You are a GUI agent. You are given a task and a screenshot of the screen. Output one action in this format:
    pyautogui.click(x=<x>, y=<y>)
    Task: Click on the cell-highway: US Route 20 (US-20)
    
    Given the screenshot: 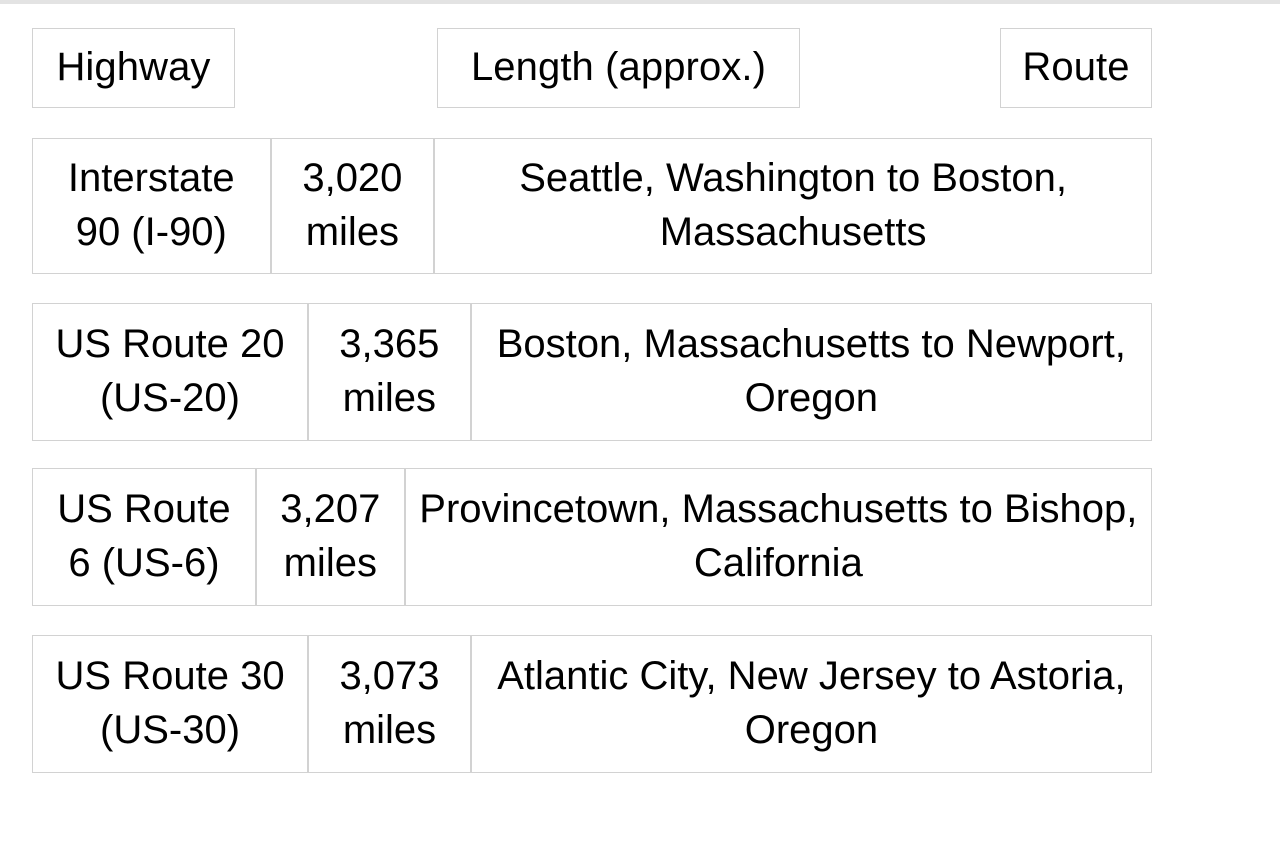 What is the action you would take?
    pyautogui.click(x=170, y=372)
    